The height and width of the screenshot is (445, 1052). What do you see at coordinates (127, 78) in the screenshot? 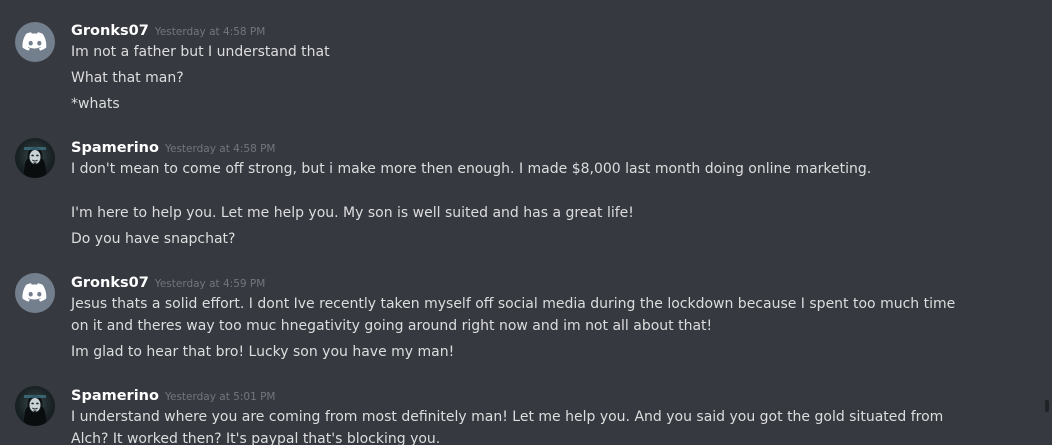
I see `message-text: What that man?` at bounding box center [127, 78].